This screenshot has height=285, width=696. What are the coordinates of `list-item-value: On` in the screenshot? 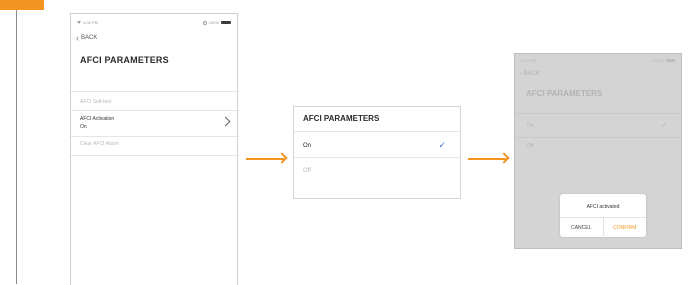 It's located at (83, 127).